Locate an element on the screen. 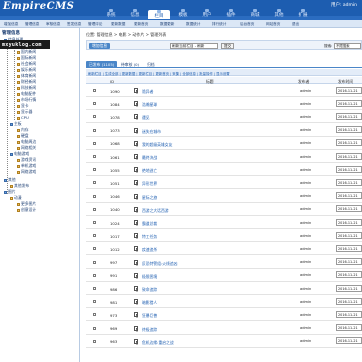 The image size is (362, 362). subnav-data-refresh: 数据更新 is located at coordinates (167, 24).